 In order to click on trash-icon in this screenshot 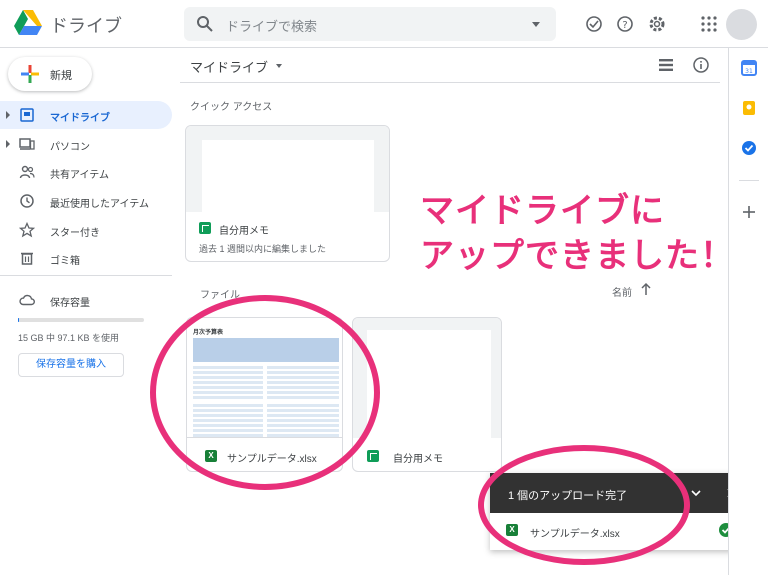, I will do `click(27, 258)`.